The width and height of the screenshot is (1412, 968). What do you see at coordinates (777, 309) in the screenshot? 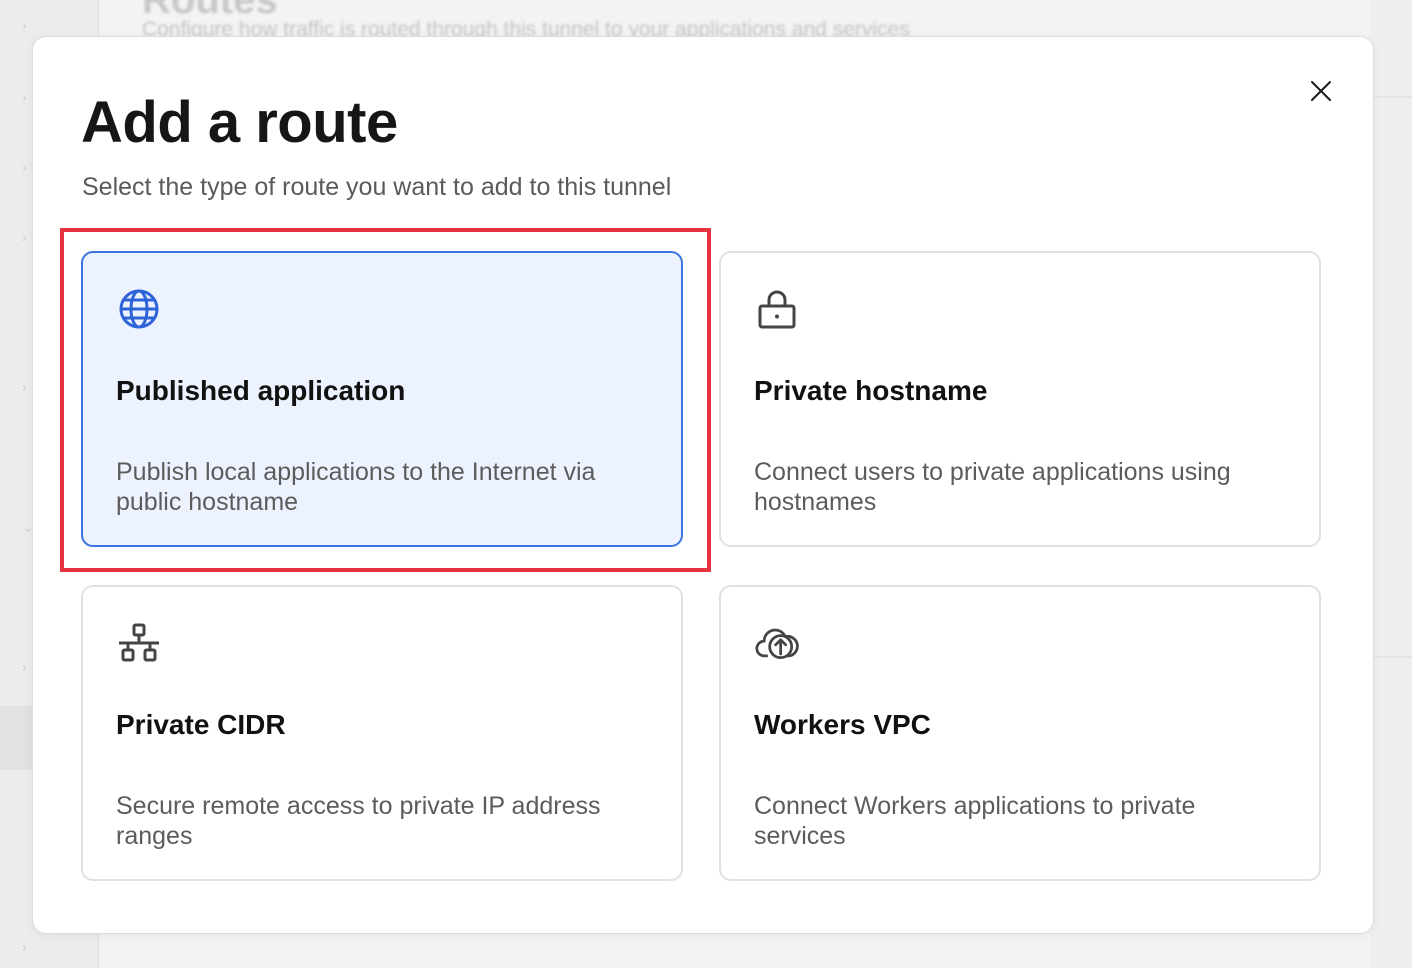
I see `lock-icon` at bounding box center [777, 309].